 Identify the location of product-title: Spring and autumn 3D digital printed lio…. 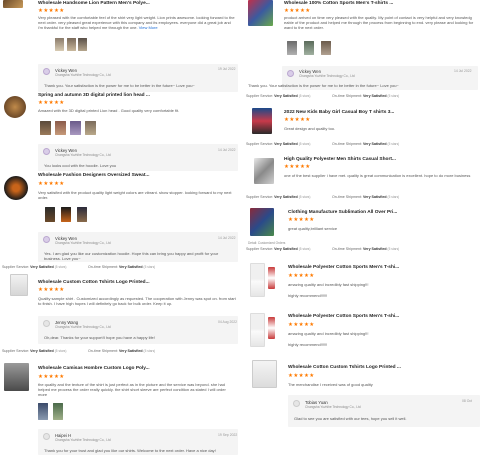
(94, 96).